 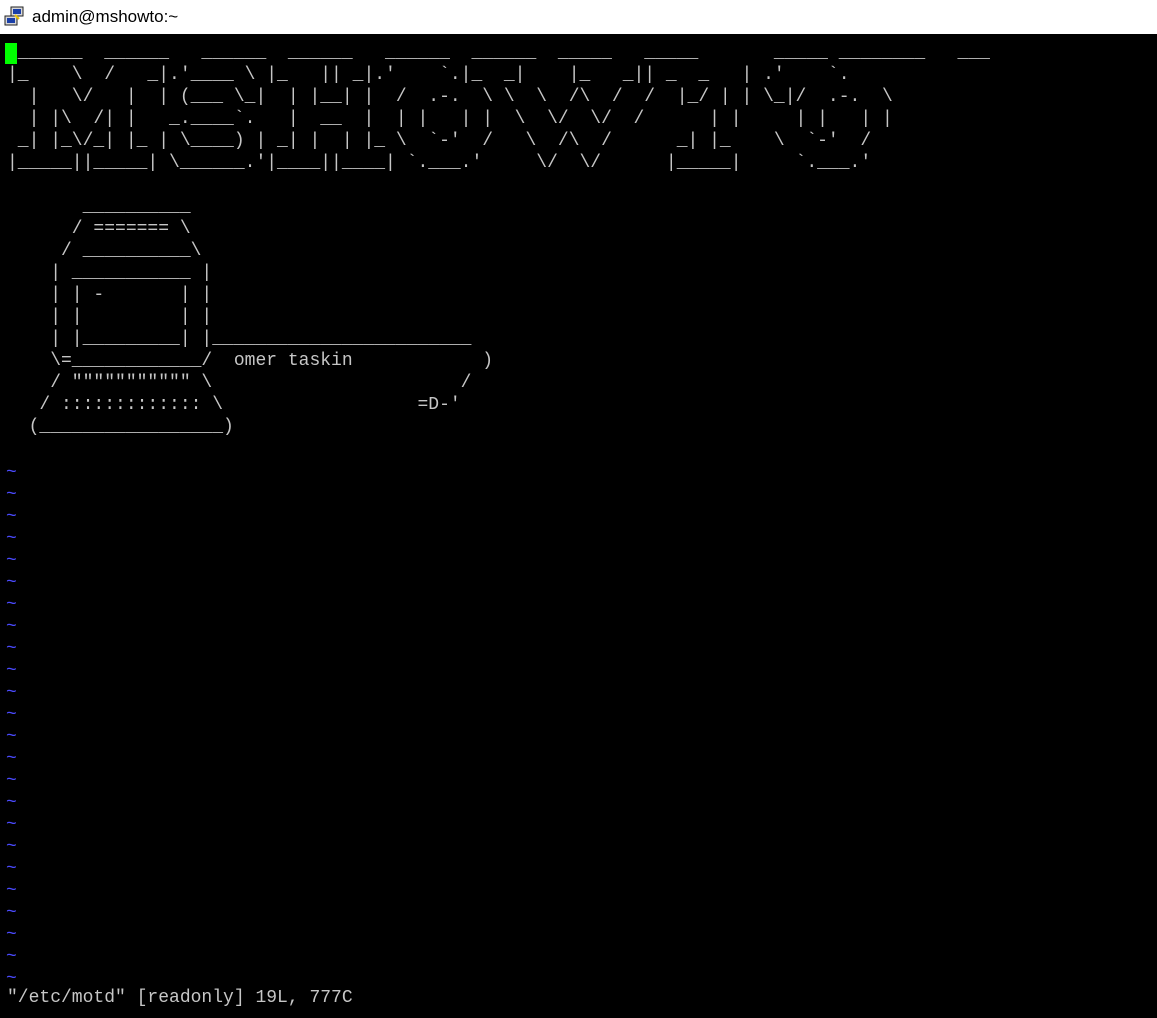 I want to click on window-titlebar: admin@mshowto:~, so click(x=578, y=17).